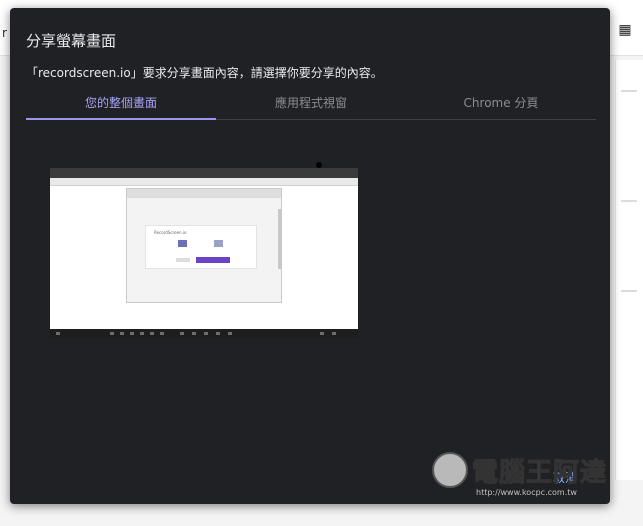 The height and width of the screenshot is (526, 643). I want to click on grid-icon: ▦, so click(625, 30).